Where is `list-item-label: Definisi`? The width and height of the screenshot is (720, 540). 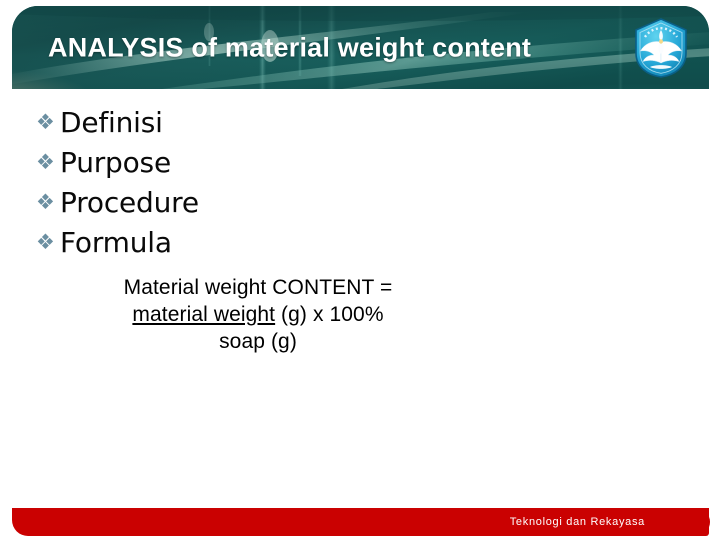
list-item-label: Definisi is located at coordinates (111, 122).